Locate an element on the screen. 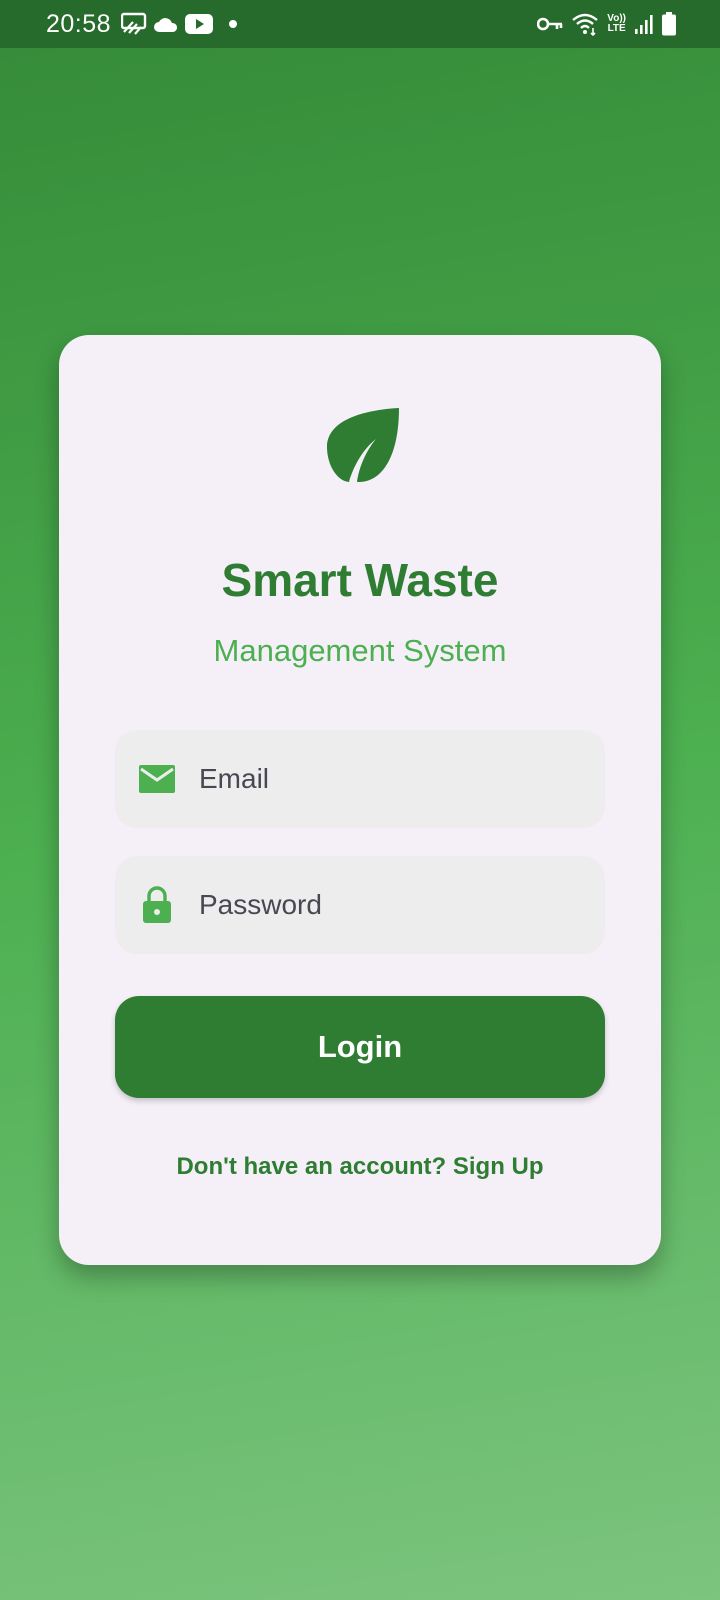 This screenshot has width=720, height=1600. app-subtitle: Management System is located at coordinates (360, 650).